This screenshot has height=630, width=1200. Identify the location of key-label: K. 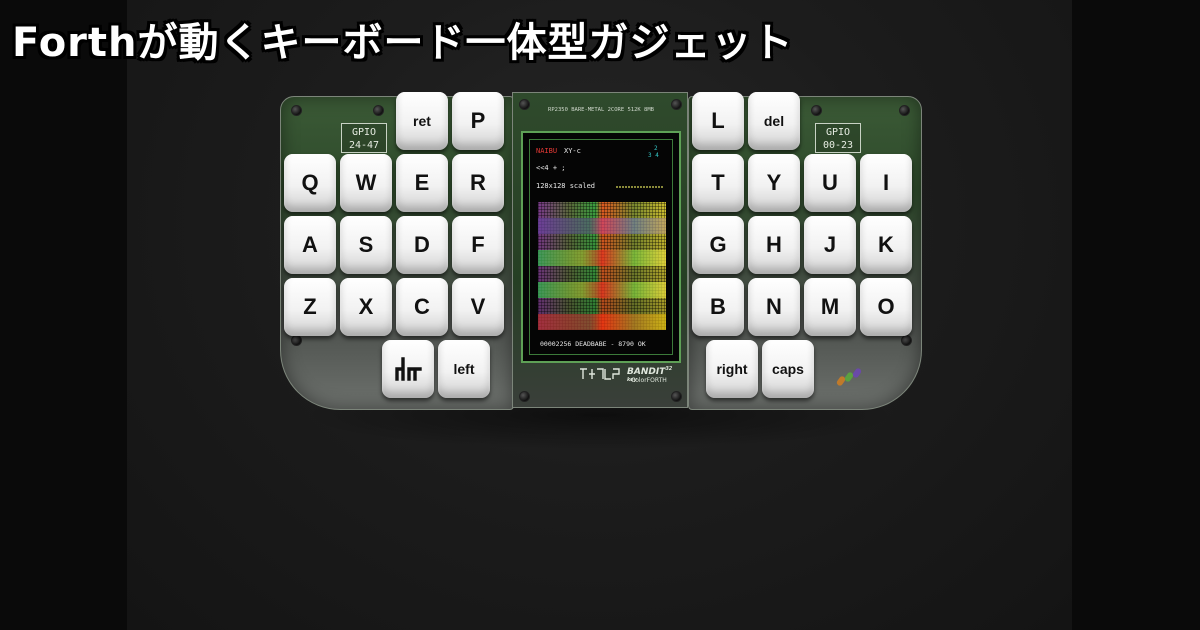
(886, 244).